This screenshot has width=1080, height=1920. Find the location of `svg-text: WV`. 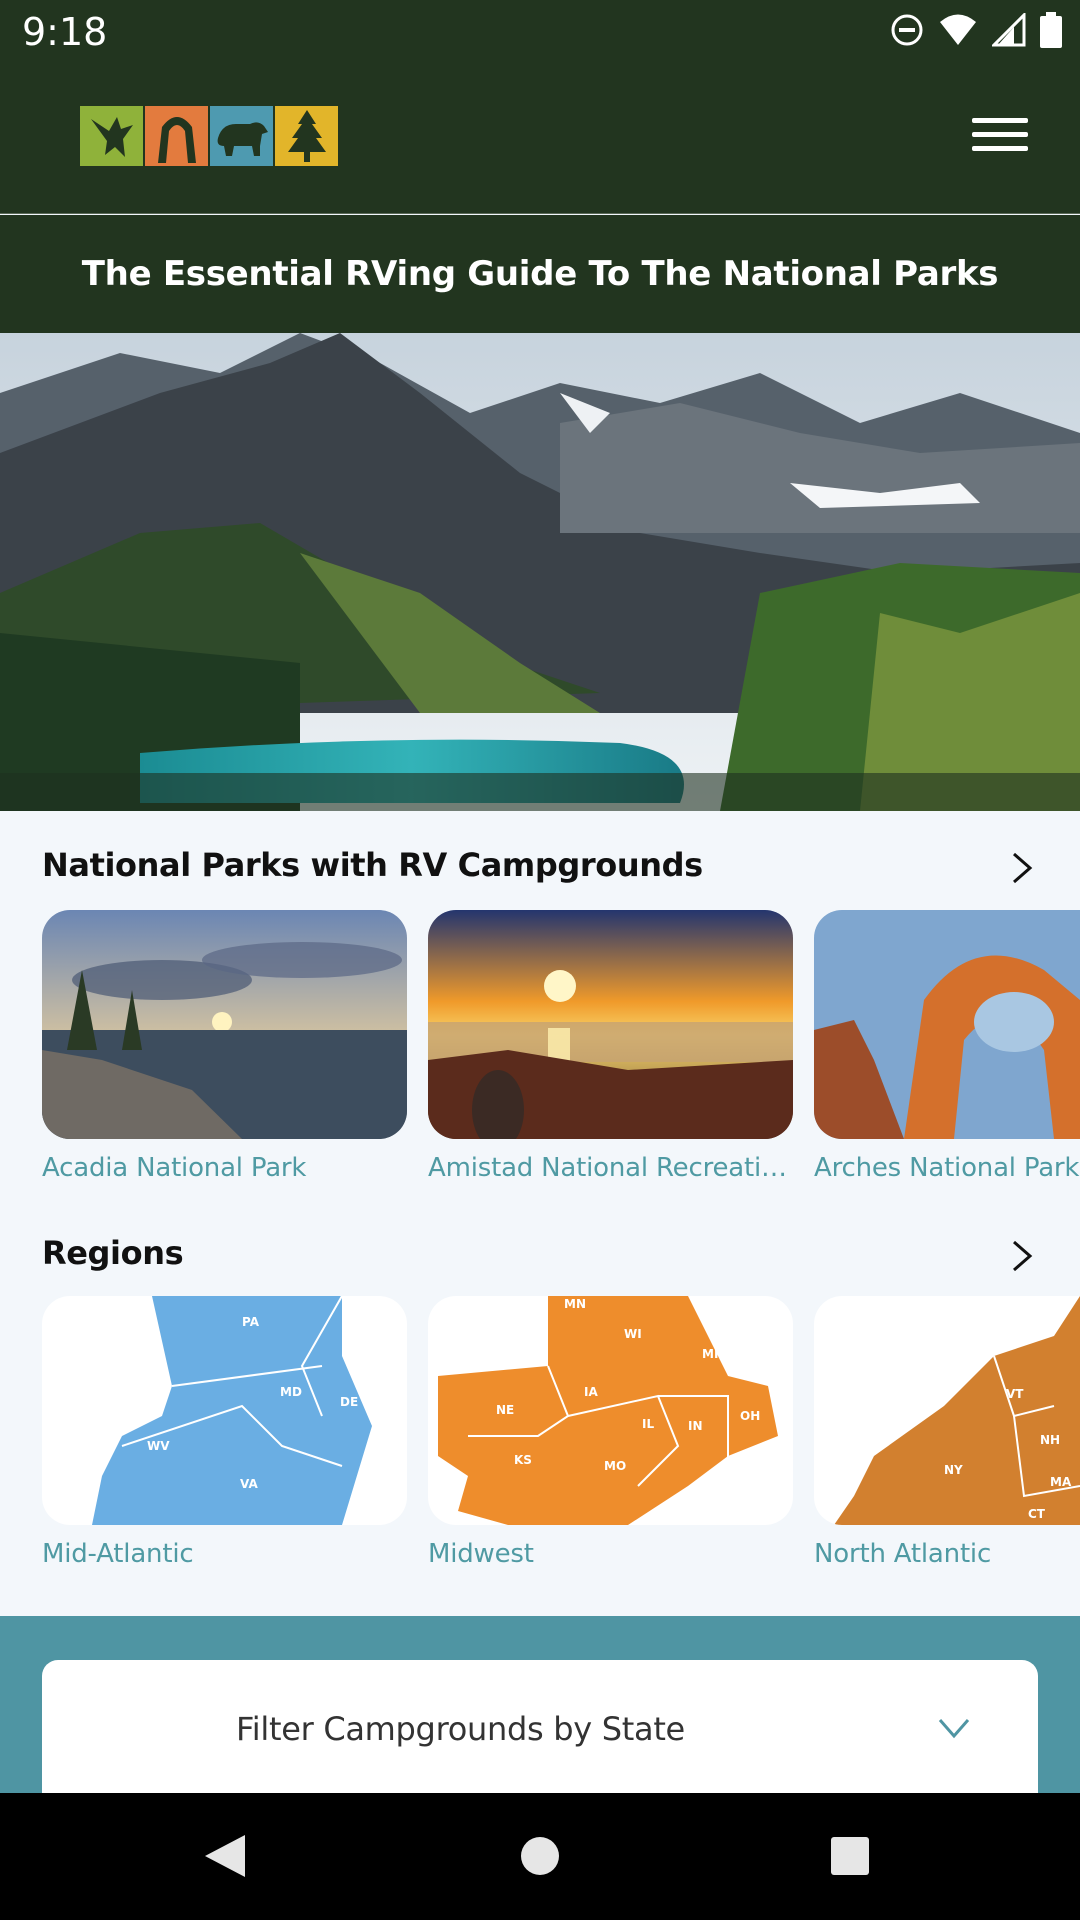

svg-text: WV is located at coordinates (158, 1446).